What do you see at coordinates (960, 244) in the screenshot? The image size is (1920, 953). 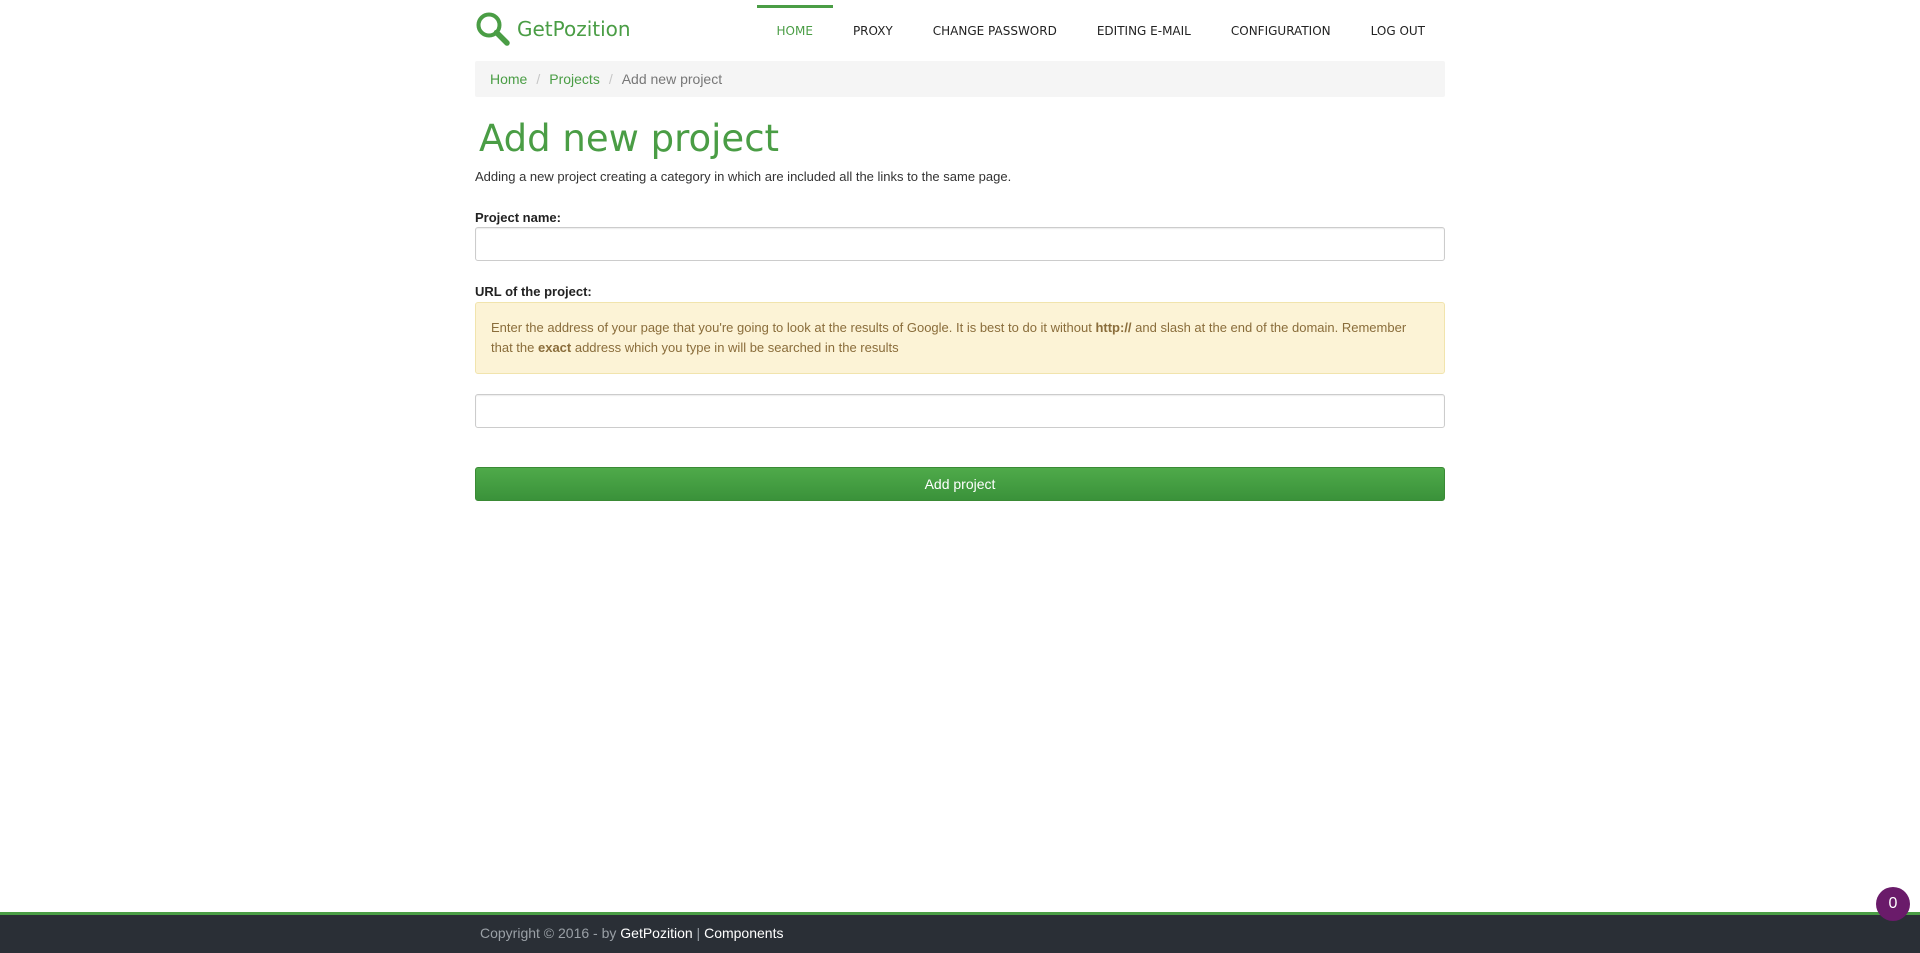 I see `project-name-input` at bounding box center [960, 244].